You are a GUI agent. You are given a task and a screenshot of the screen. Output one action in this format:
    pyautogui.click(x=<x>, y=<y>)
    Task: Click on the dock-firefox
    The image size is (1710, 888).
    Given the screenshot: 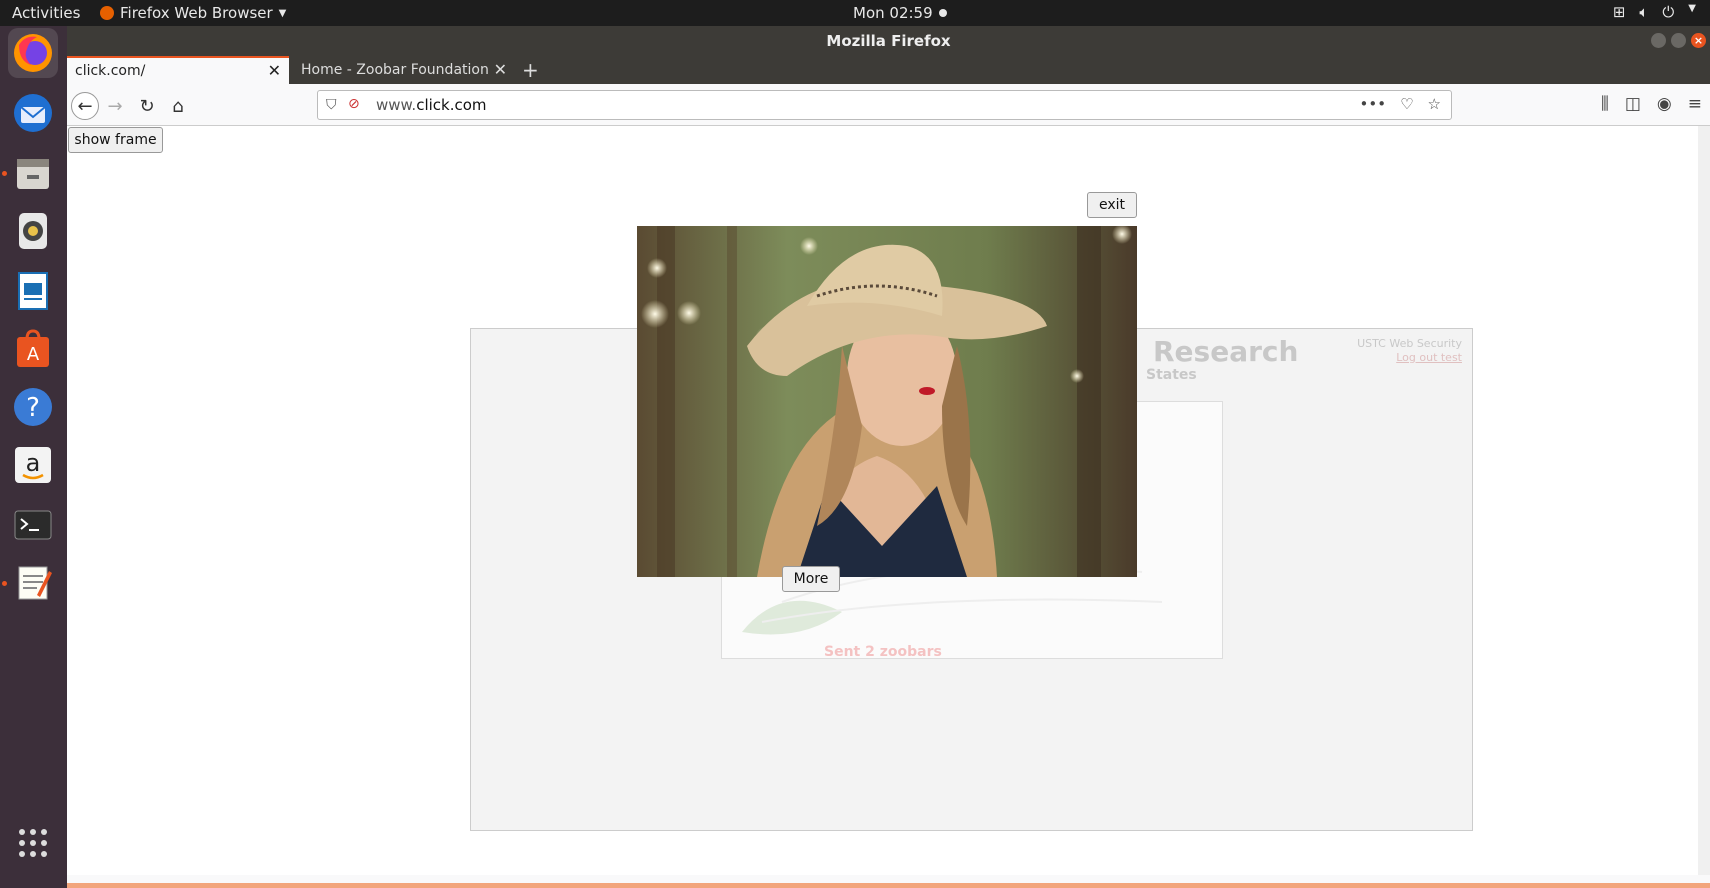 What is the action you would take?
    pyautogui.click(x=33, y=53)
    